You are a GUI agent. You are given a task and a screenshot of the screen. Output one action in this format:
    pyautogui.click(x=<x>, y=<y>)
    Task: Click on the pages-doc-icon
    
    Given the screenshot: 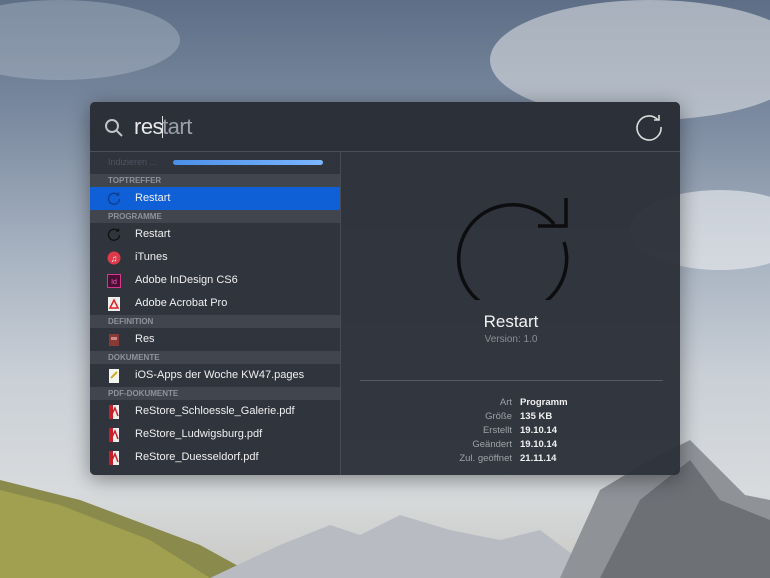 What is the action you would take?
    pyautogui.click(x=114, y=376)
    